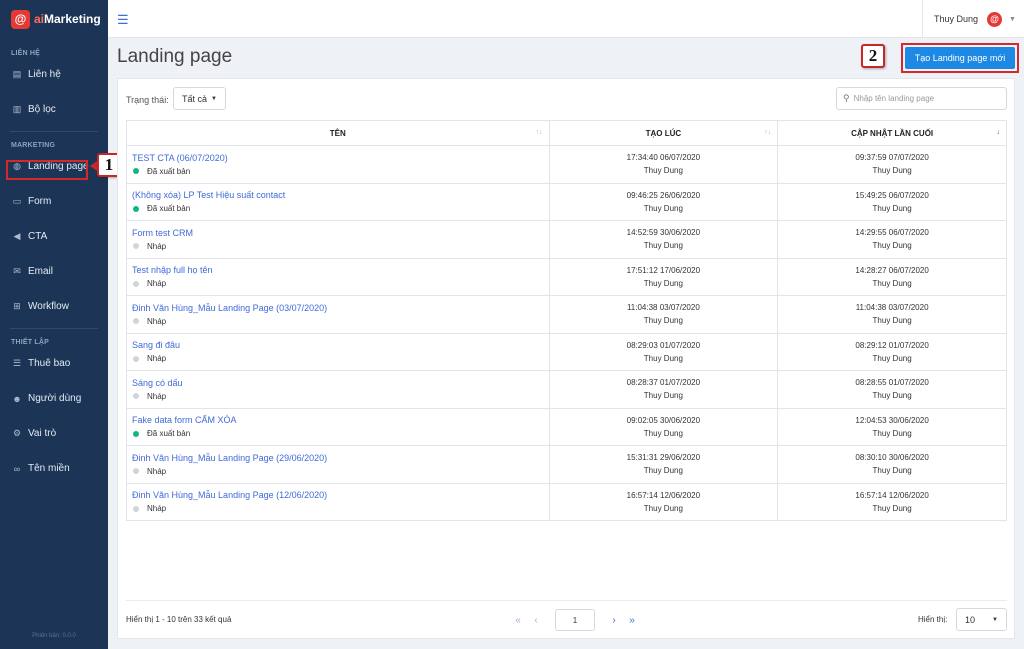 The image size is (1024, 649). I want to click on created-time: 17:34:40 06/07/2020, so click(663, 158).